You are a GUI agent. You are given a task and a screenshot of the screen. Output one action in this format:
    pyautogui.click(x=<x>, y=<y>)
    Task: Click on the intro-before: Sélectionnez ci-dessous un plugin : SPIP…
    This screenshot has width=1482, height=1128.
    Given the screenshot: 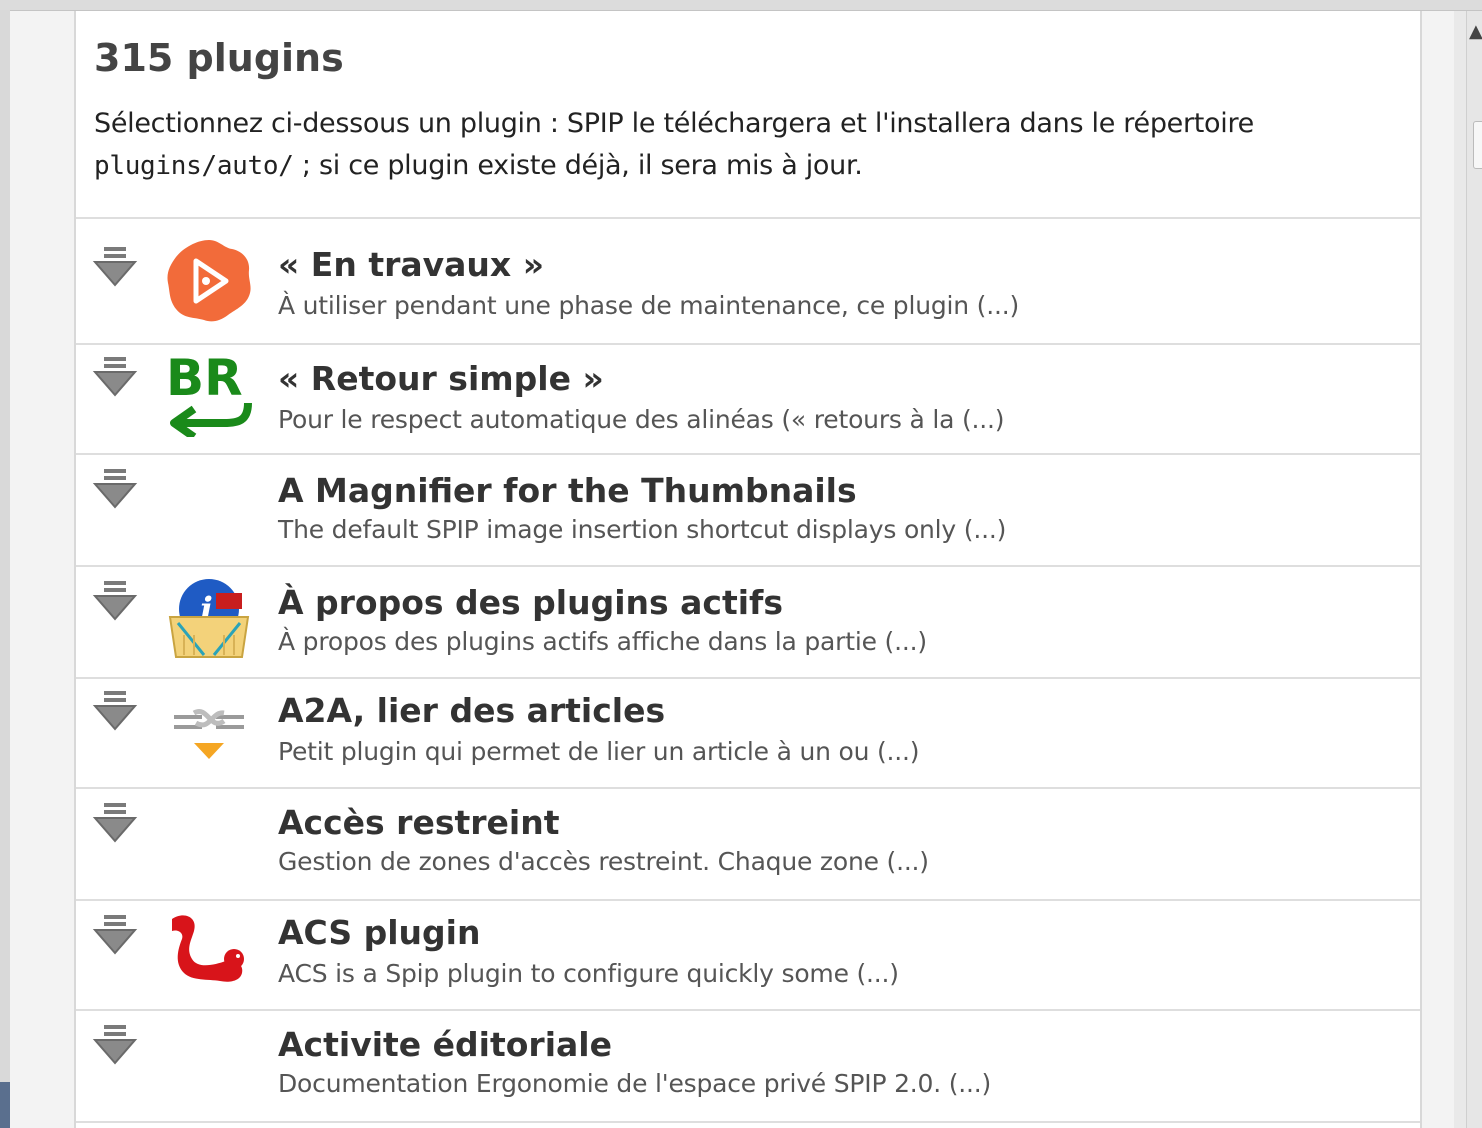 What is the action you would take?
    pyautogui.click(x=674, y=123)
    